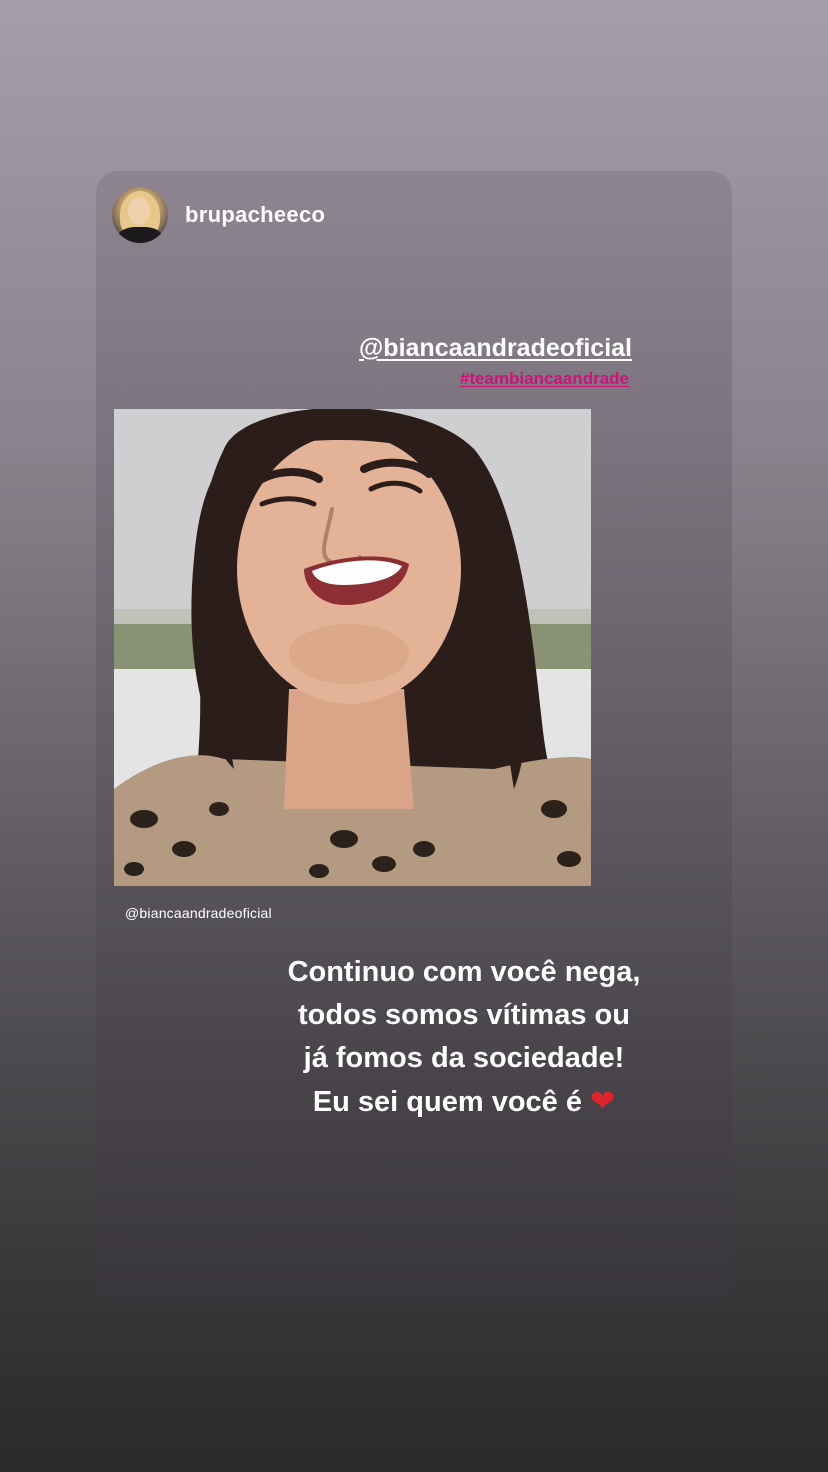 The image size is (828, 1472). Describe the element at coordinates (198, 913) in the screenshot. I see `photo-credit: @biancaandradeoficial` at that location.